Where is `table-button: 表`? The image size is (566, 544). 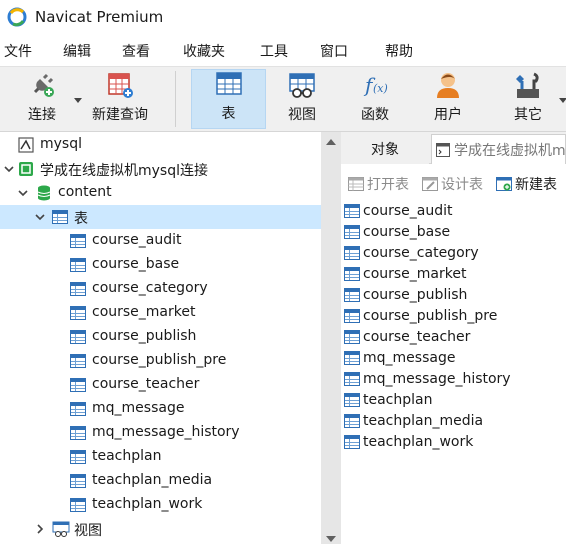 table-button: 表 is located at coordinates (228, 99).